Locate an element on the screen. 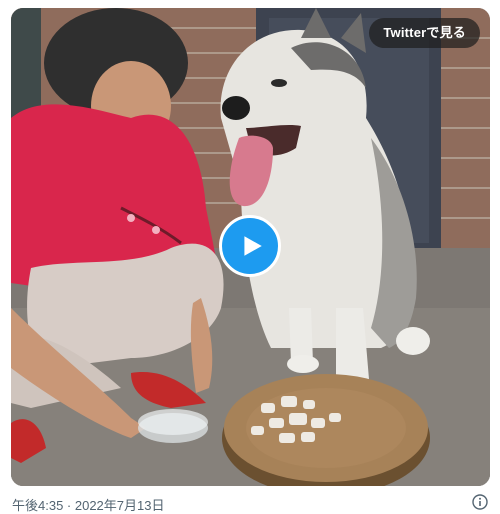  tweet-timestamp: 午後4:35 · 2022年7月13日 is located at coordinates (88, 504).